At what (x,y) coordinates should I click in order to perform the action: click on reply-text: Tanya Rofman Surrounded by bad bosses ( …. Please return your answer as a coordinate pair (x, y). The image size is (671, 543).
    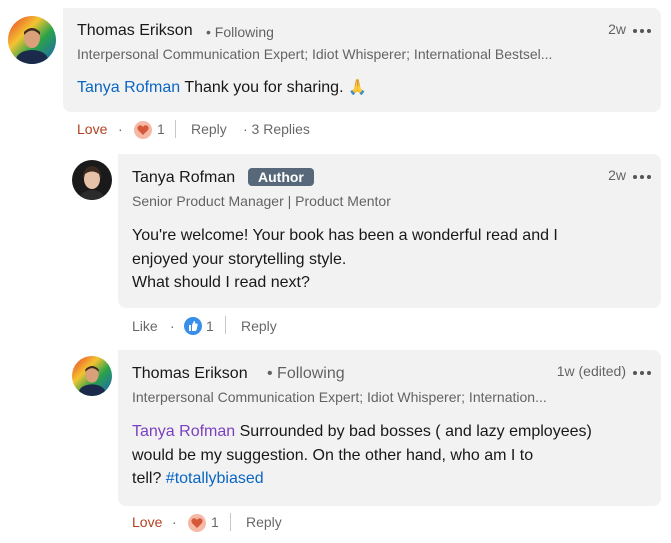
    Looking at the image, I should click on (392, 455).